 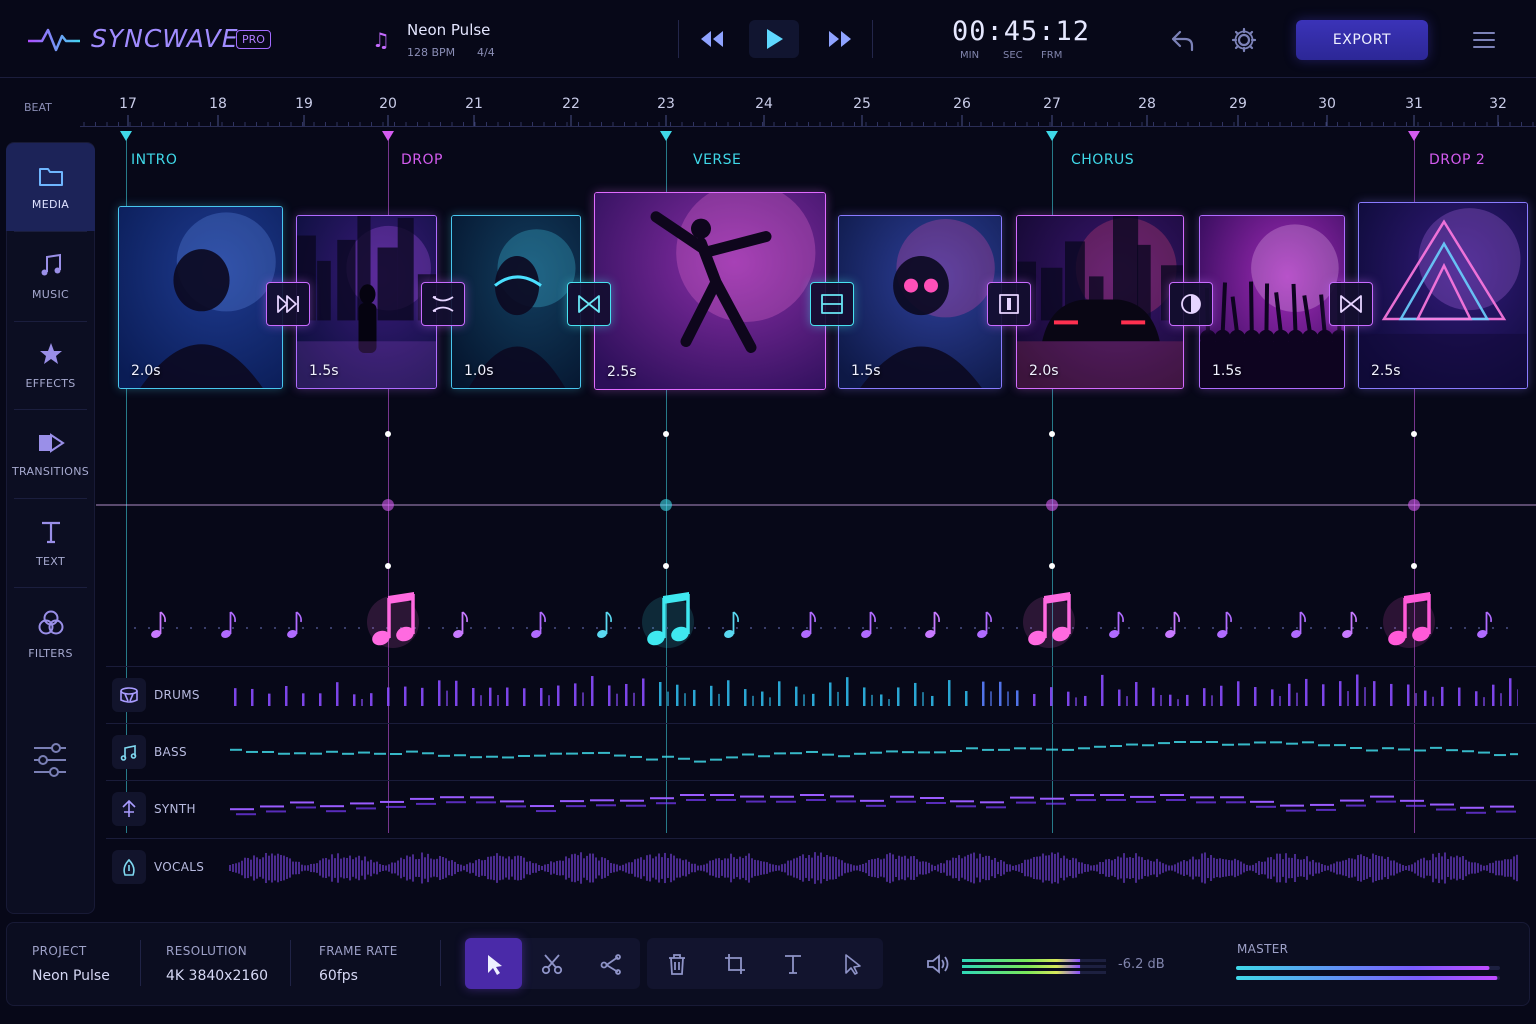 I want to click on media-clip-helmet-rider: 1.0s, so click(x=516, y=302).